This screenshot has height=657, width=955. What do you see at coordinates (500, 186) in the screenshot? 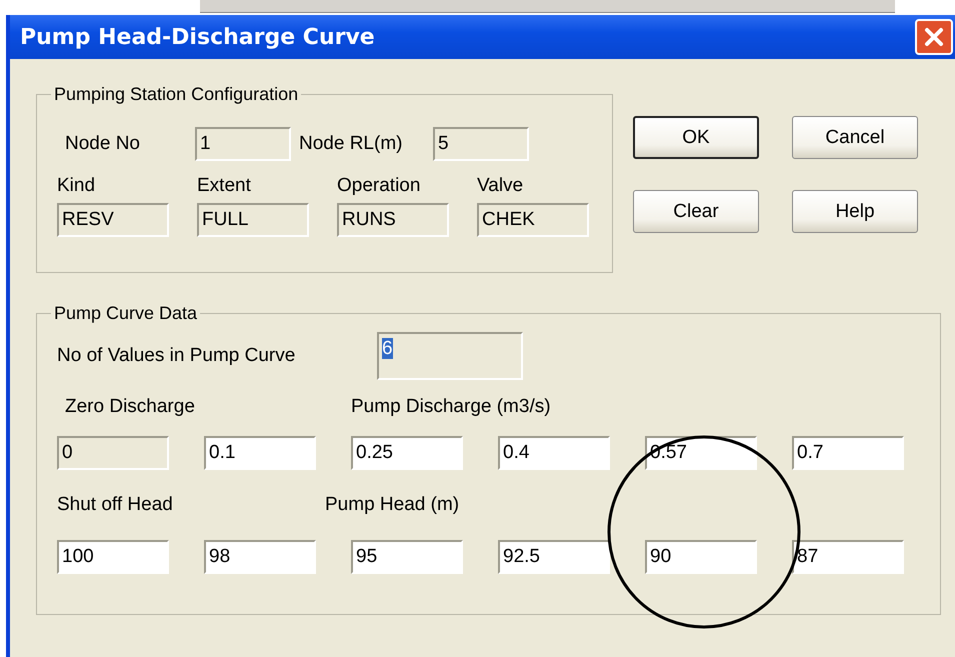
I see `field-label: Valve` at bounding box center [500, 186].